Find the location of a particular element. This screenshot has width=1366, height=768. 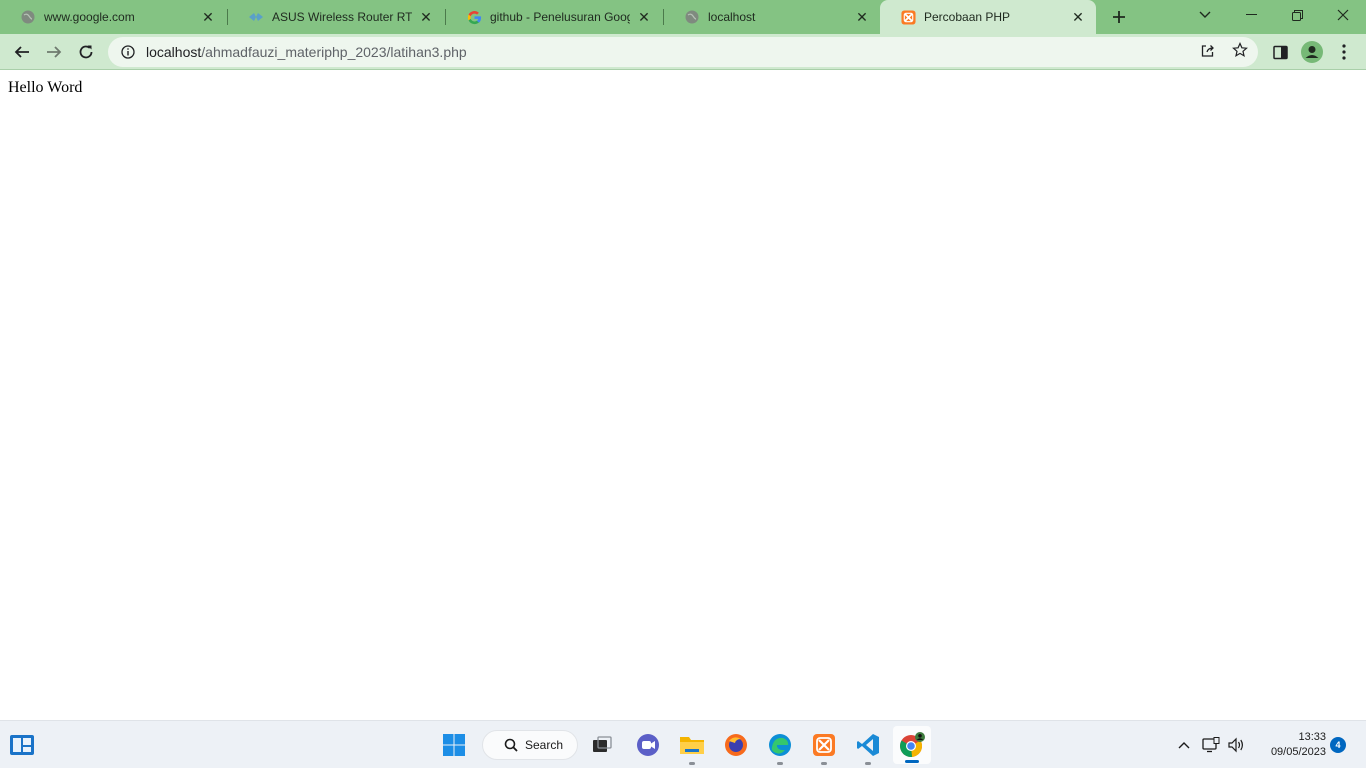

tab-title: ASUS Wireless Router RT-N12 is located at coordinates (342, 17).